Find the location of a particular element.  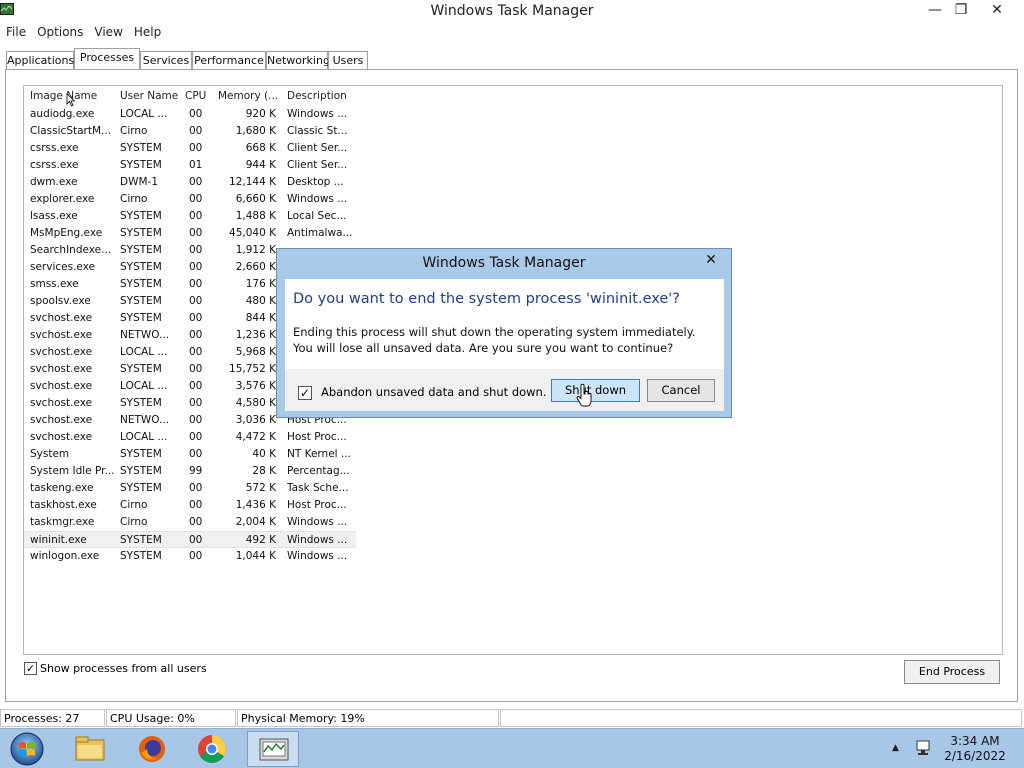

folder-icon is located at coordinates (90, 748).